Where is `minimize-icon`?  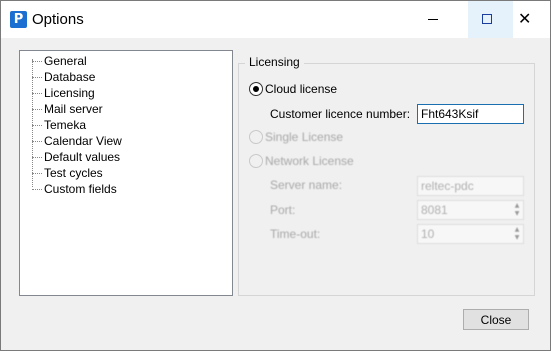 minimize-icon is located at coordinates (433, 19).